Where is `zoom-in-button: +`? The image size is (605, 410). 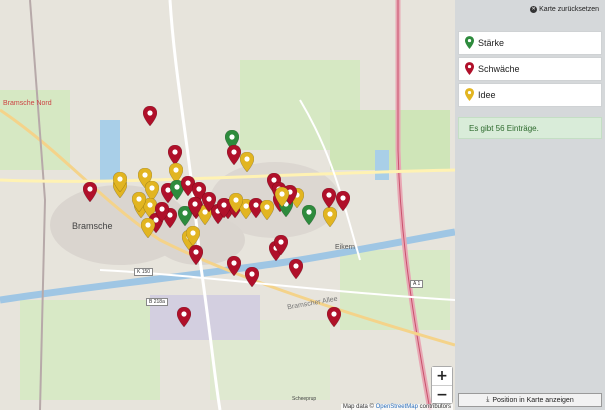 zoom-in-button: + is located at coordinates (442, 376).